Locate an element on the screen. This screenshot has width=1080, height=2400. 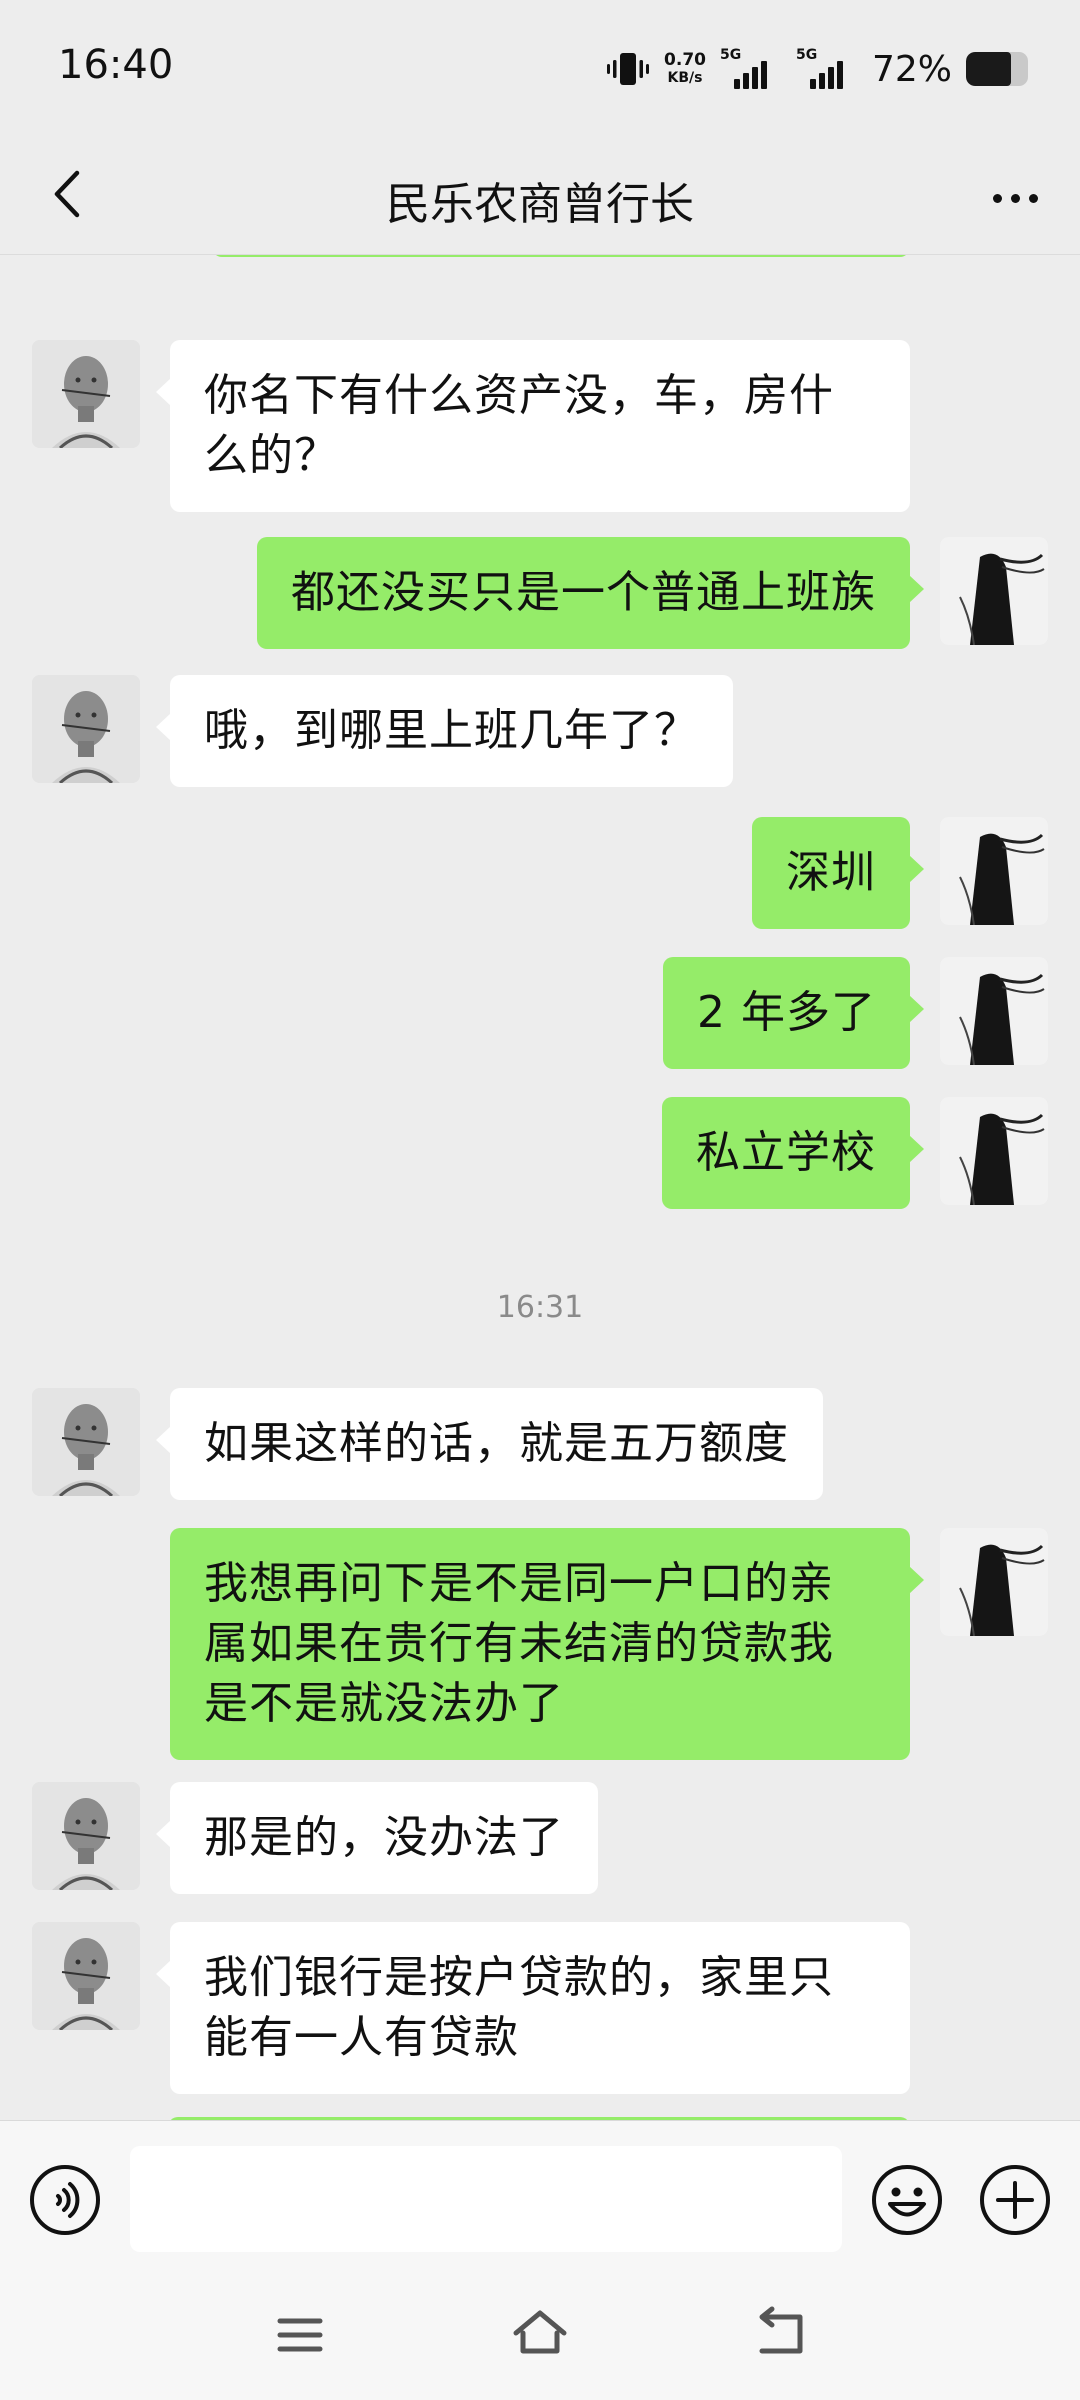
voice-icon is located at coordinates (65, 2200).